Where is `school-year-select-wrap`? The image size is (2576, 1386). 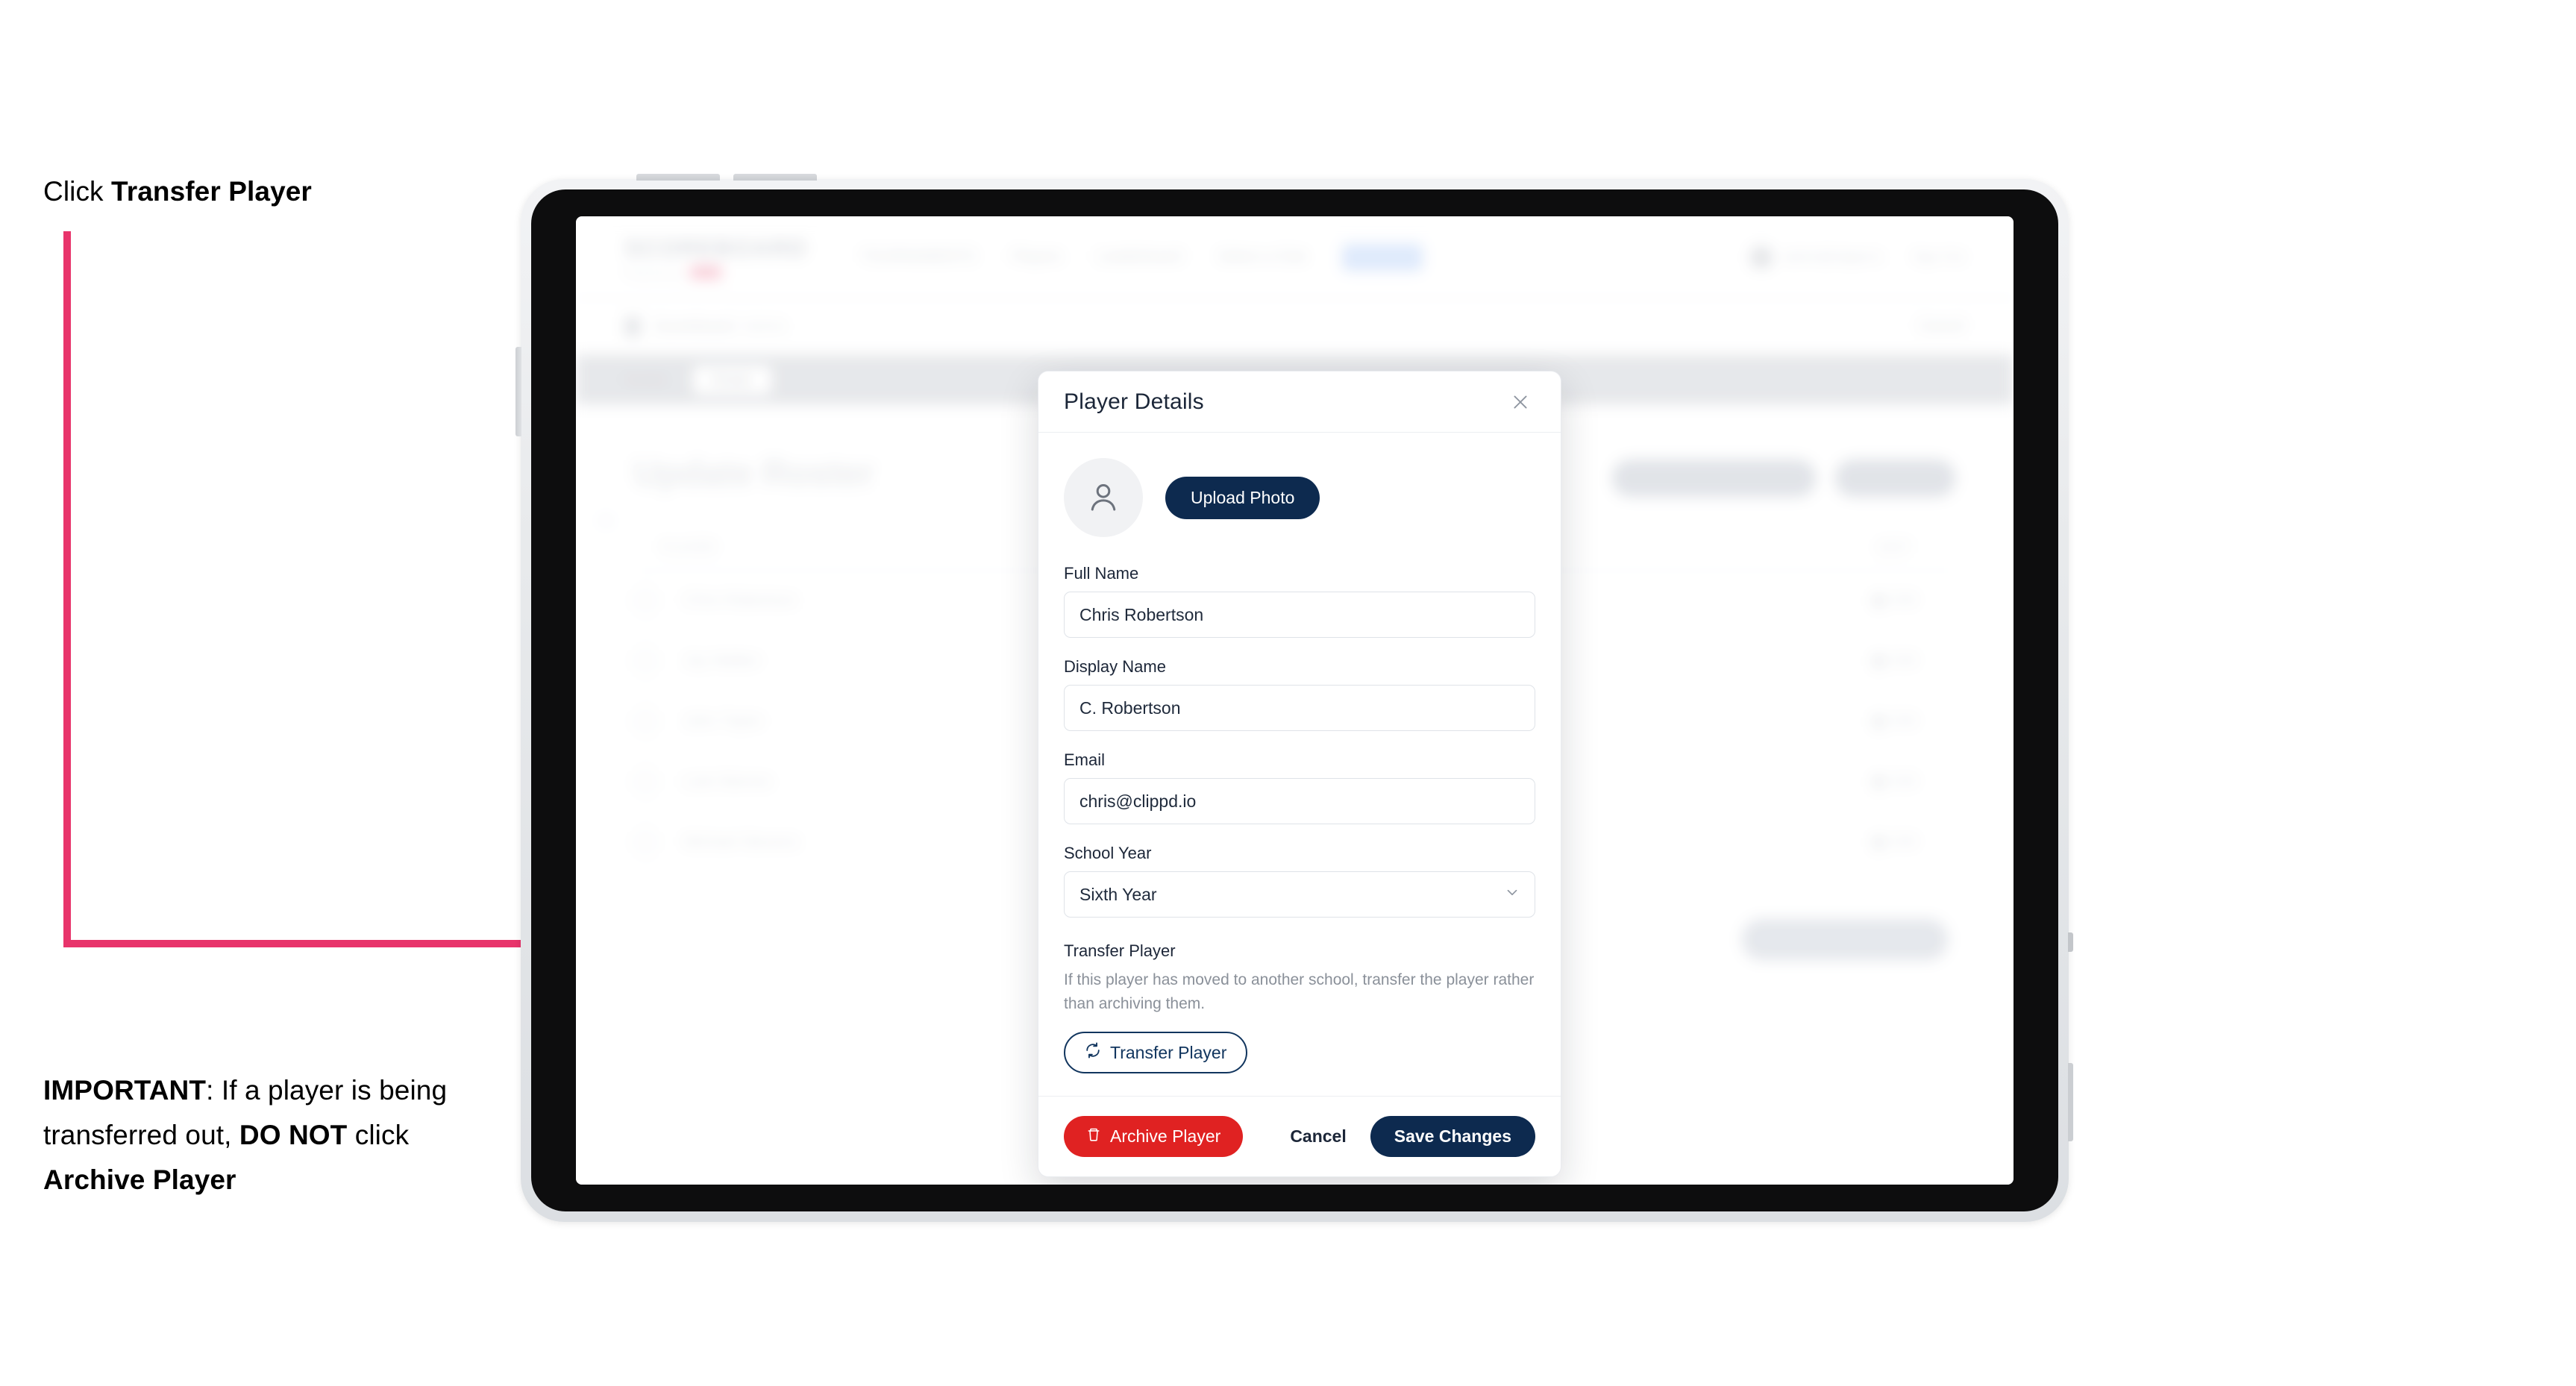 school-year-select-wrap is located at coordinates (1299, 894).